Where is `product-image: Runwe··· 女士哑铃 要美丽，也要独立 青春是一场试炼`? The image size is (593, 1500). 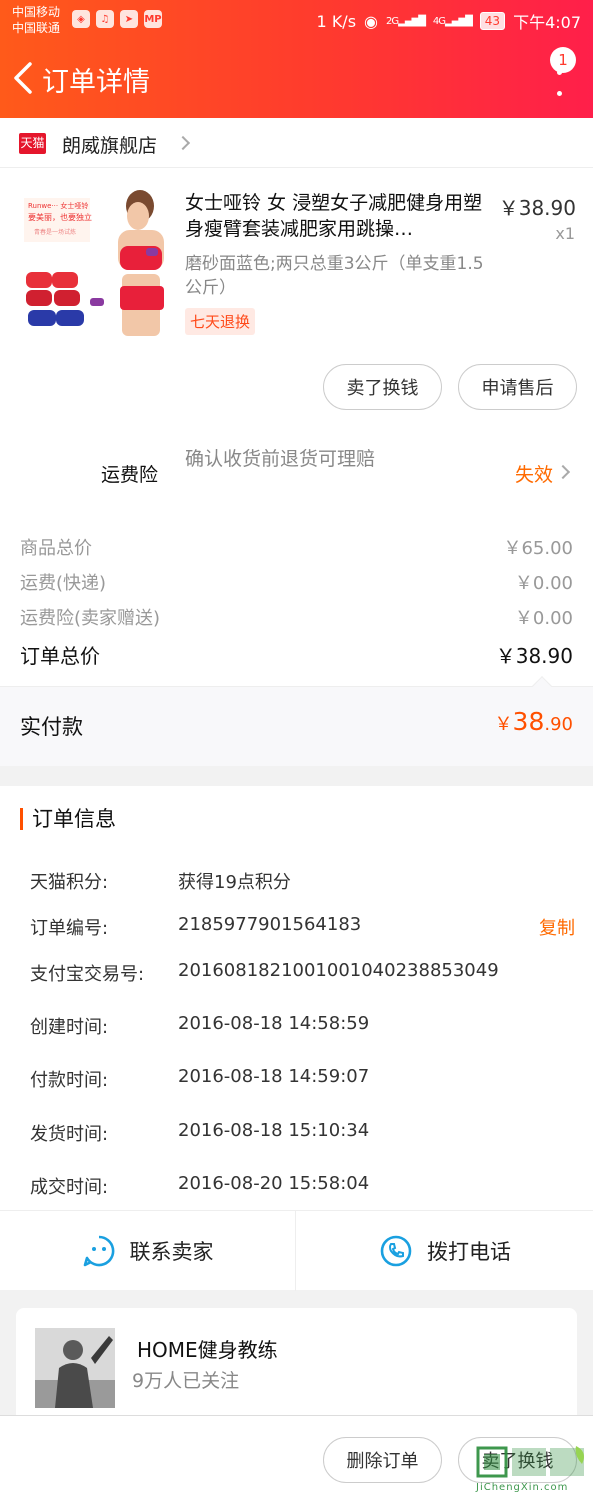
product-image: Runwe··· 女士哑铃 要美丽，也要独立 青春是一场试炼 is located at coordinates (95, 261).